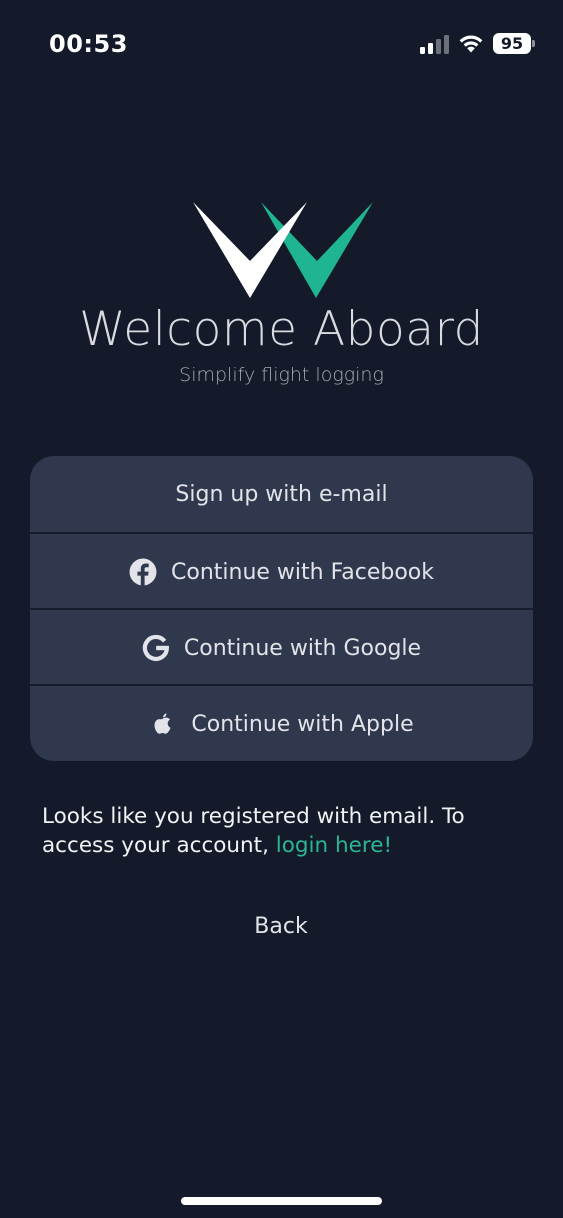  I want to click on apple-button: Continue with Apple, so click(281, 722).